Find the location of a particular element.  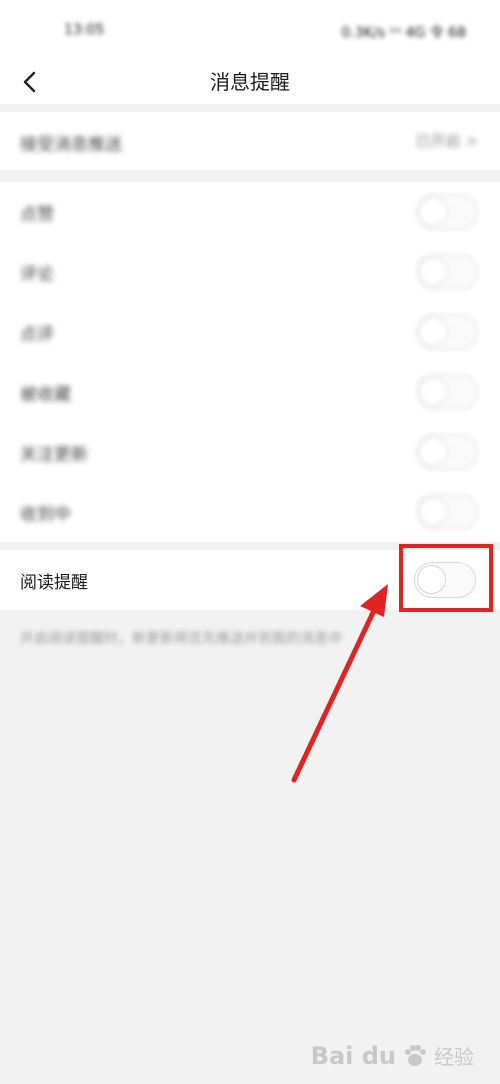

watermark: Bai du 经验 is located at coordinates (392, 1055).